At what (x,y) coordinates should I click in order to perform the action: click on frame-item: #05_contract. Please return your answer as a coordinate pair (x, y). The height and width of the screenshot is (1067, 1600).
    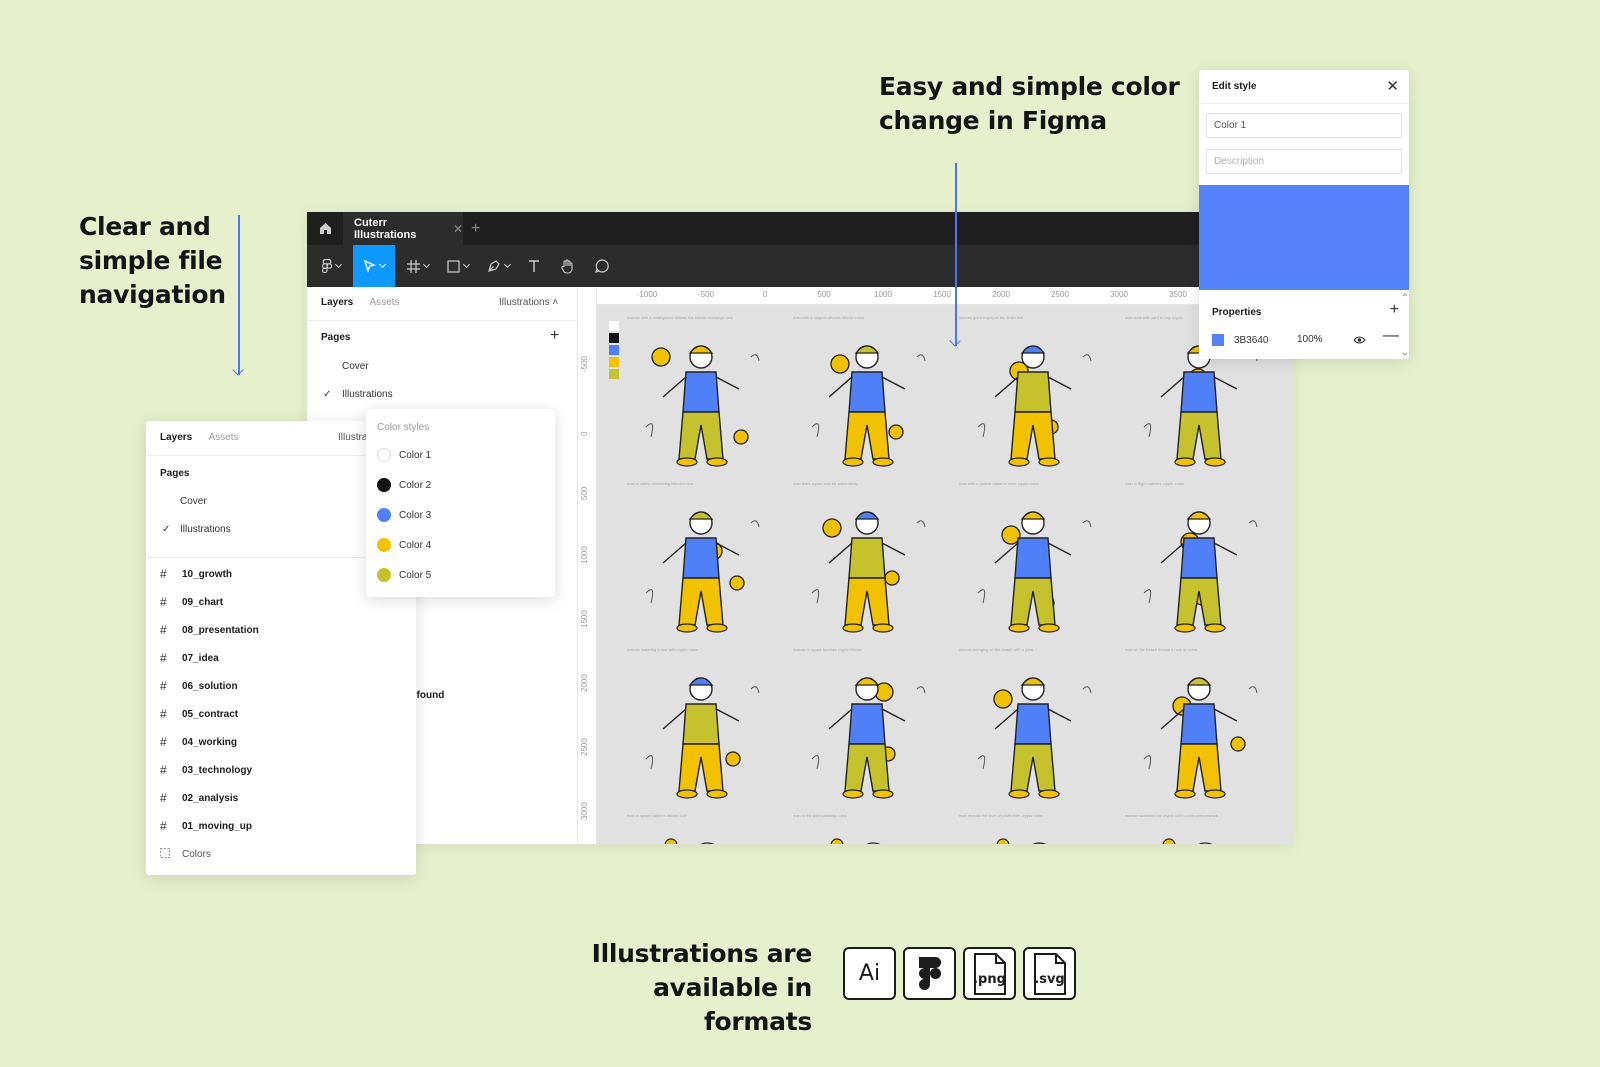
    Looking at the image, I should click on (199, 714).